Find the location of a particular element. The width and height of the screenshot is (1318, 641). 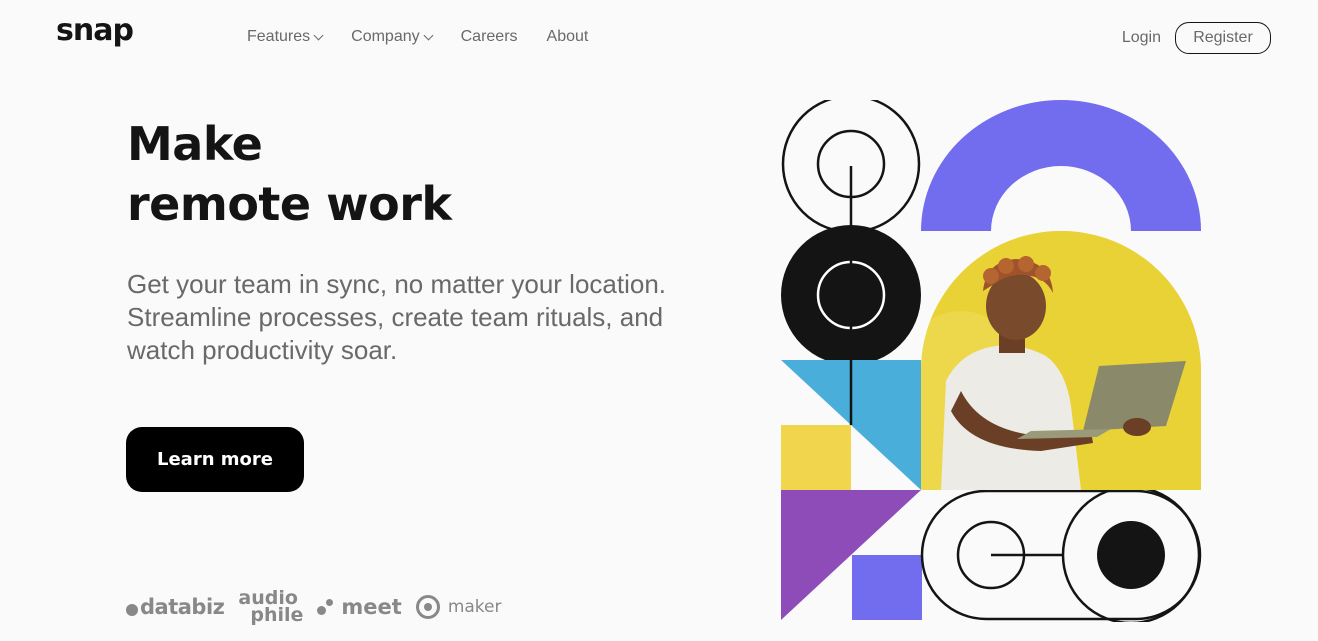

meet-logo: meet is located at coordinates (359, 607).